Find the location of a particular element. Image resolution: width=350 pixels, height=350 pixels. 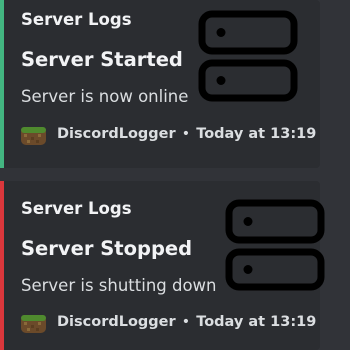

embed-title: Server Started is located at coordinates (102, 59).